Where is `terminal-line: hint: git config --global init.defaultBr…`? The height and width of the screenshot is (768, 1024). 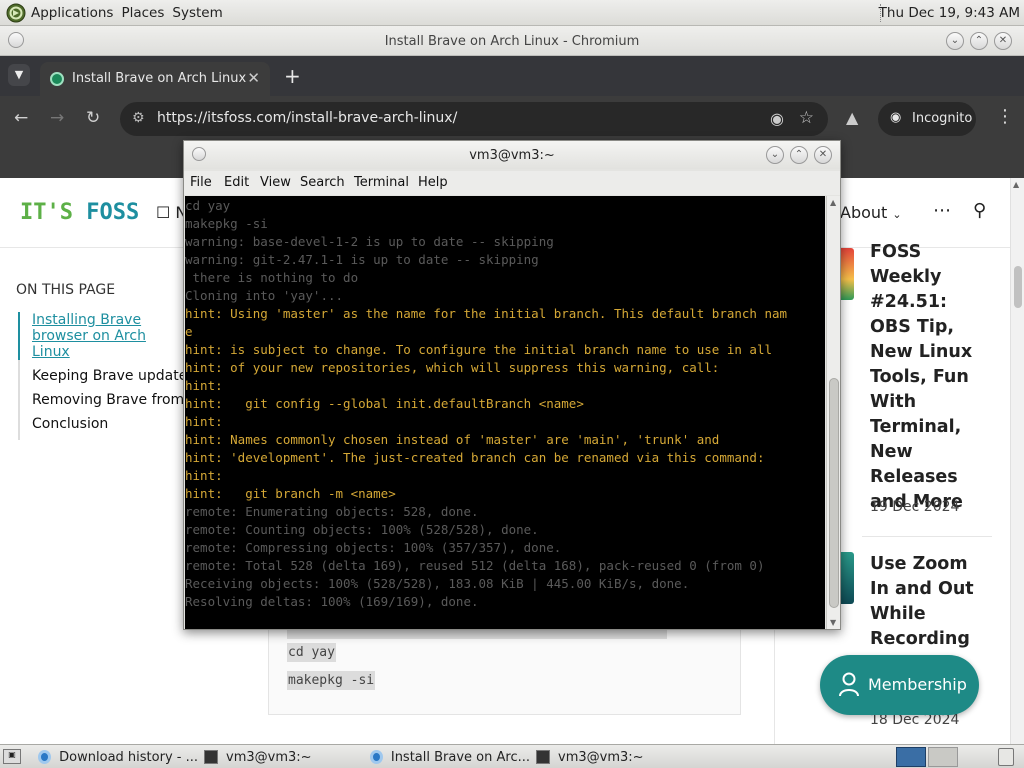 terminal-line: hint: git config --global init.defaultBr… is located at coordinates (384, 403).